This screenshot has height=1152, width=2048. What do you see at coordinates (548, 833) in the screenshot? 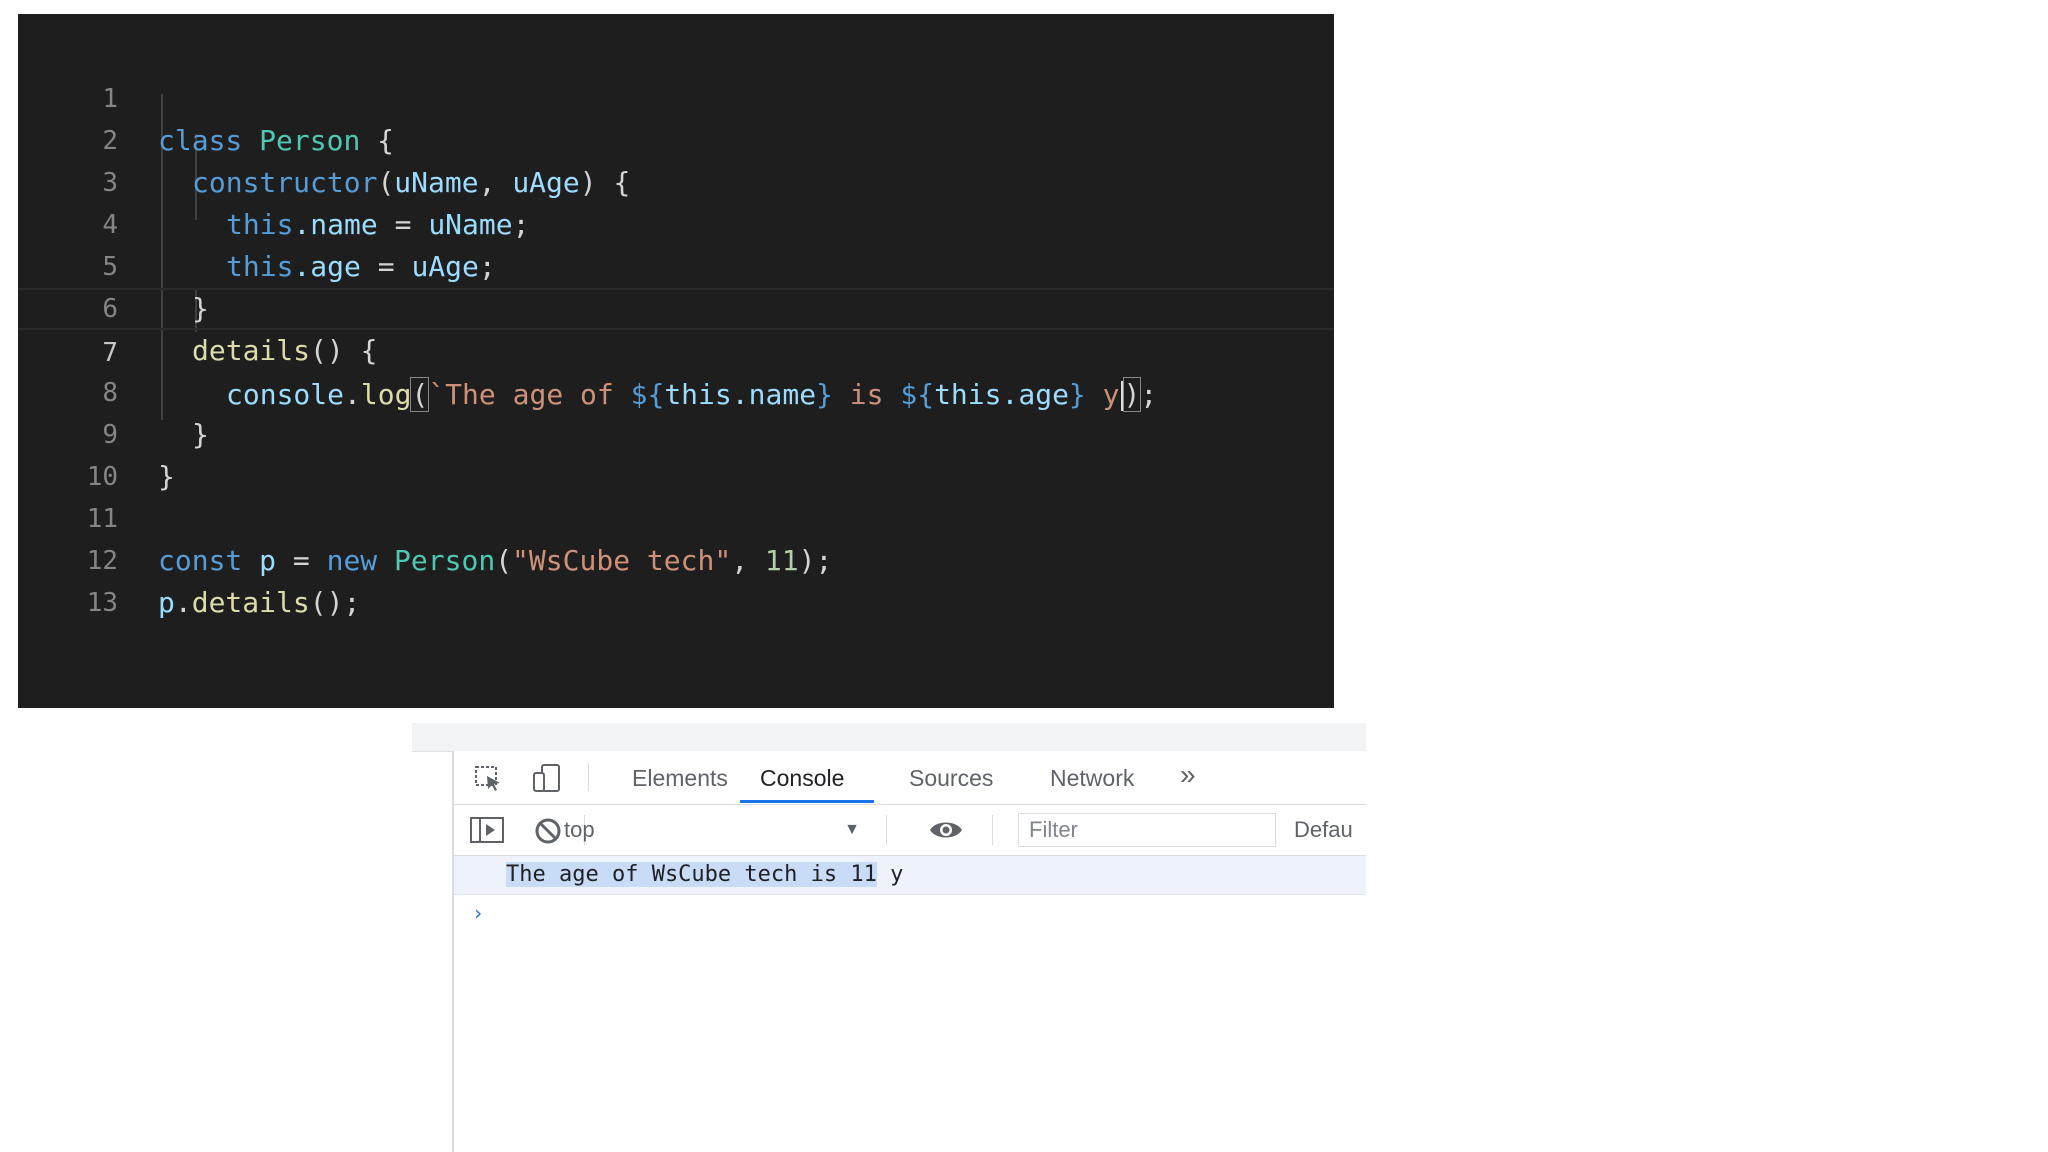
I see `clear-console-icon` at bounding box center [548, 833].